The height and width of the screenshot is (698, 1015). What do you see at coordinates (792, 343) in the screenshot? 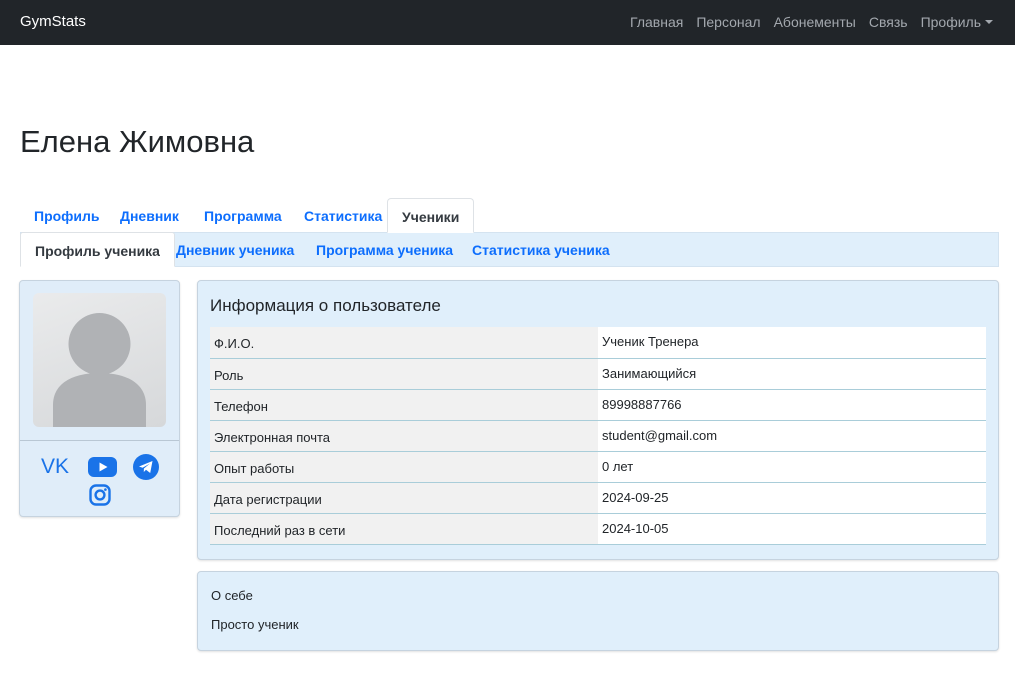
I see `row-value: Ученик Тренера` at bounding box center [792, 343].